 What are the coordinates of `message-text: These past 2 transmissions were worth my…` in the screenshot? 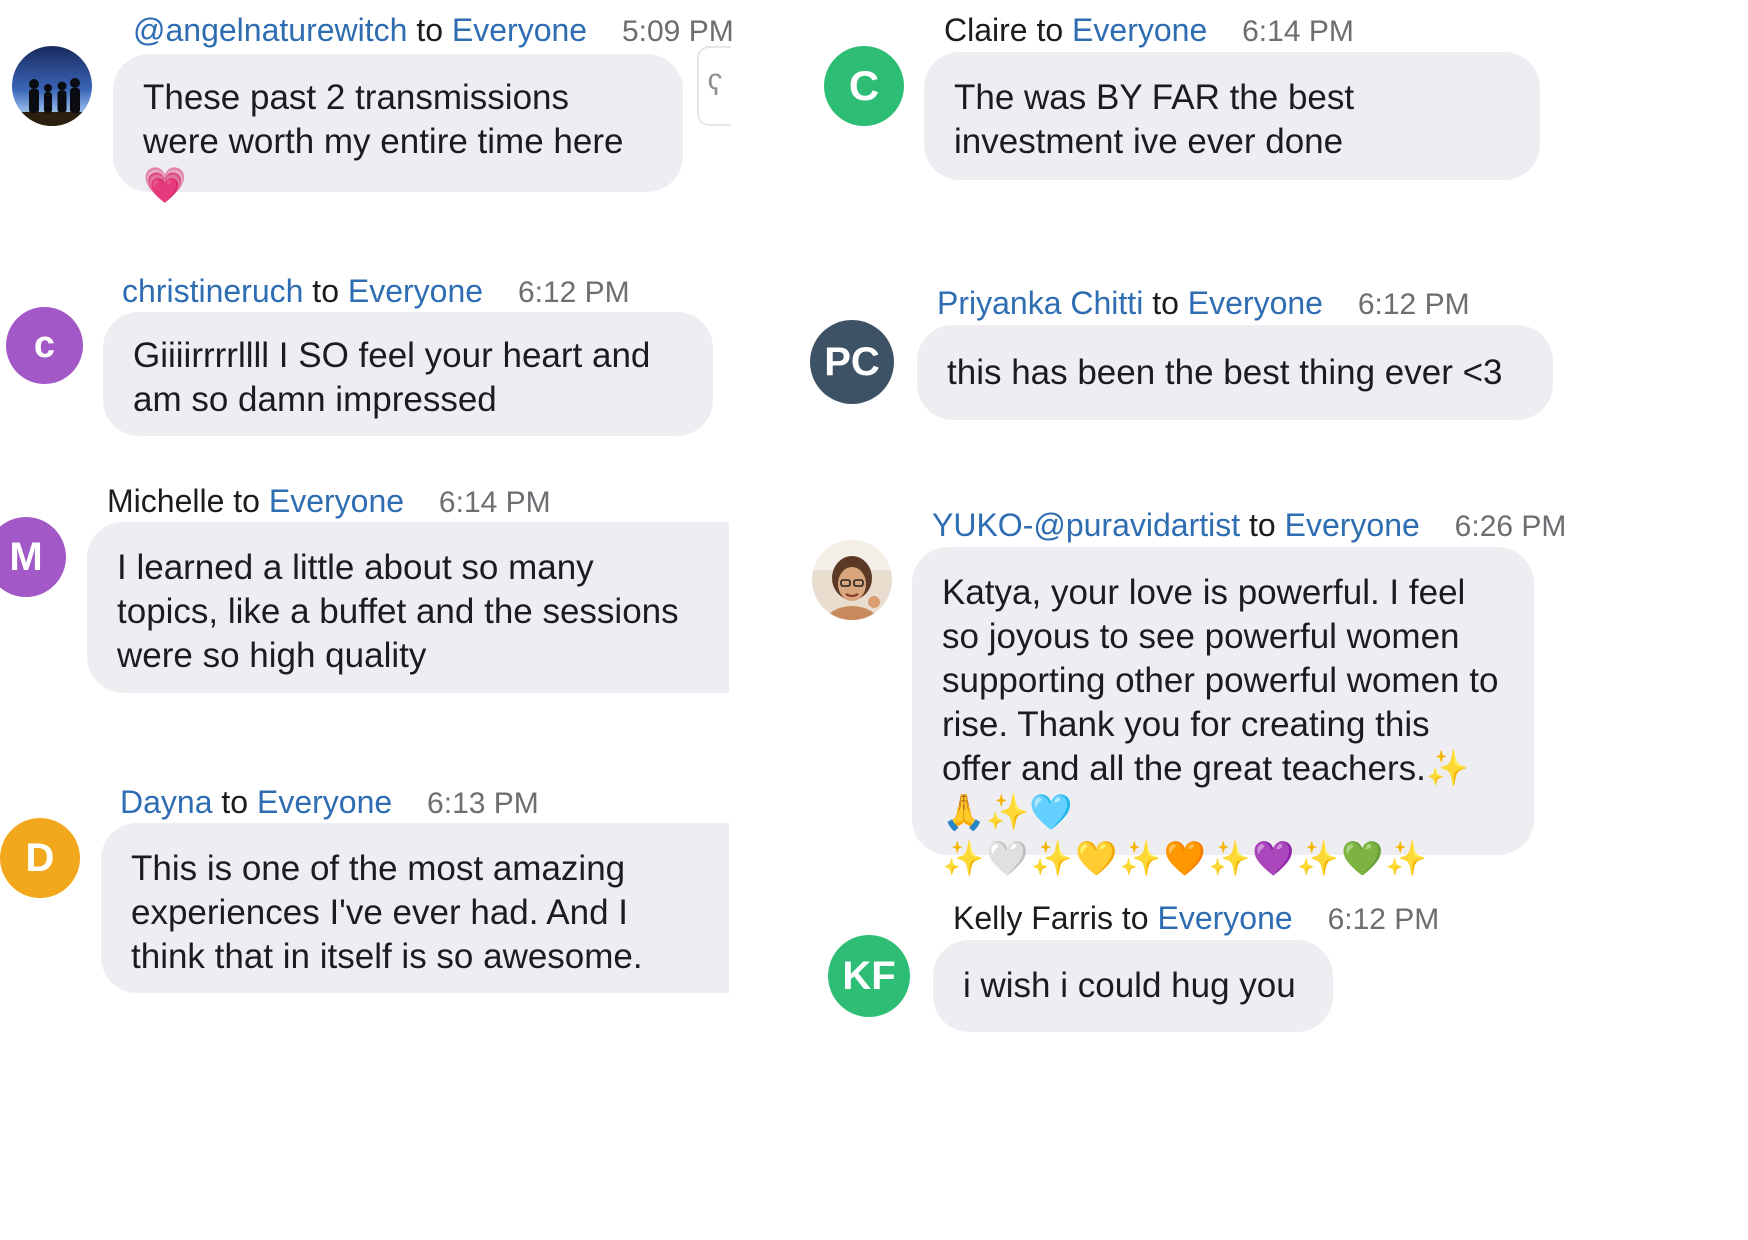 It's located at (383, 141).